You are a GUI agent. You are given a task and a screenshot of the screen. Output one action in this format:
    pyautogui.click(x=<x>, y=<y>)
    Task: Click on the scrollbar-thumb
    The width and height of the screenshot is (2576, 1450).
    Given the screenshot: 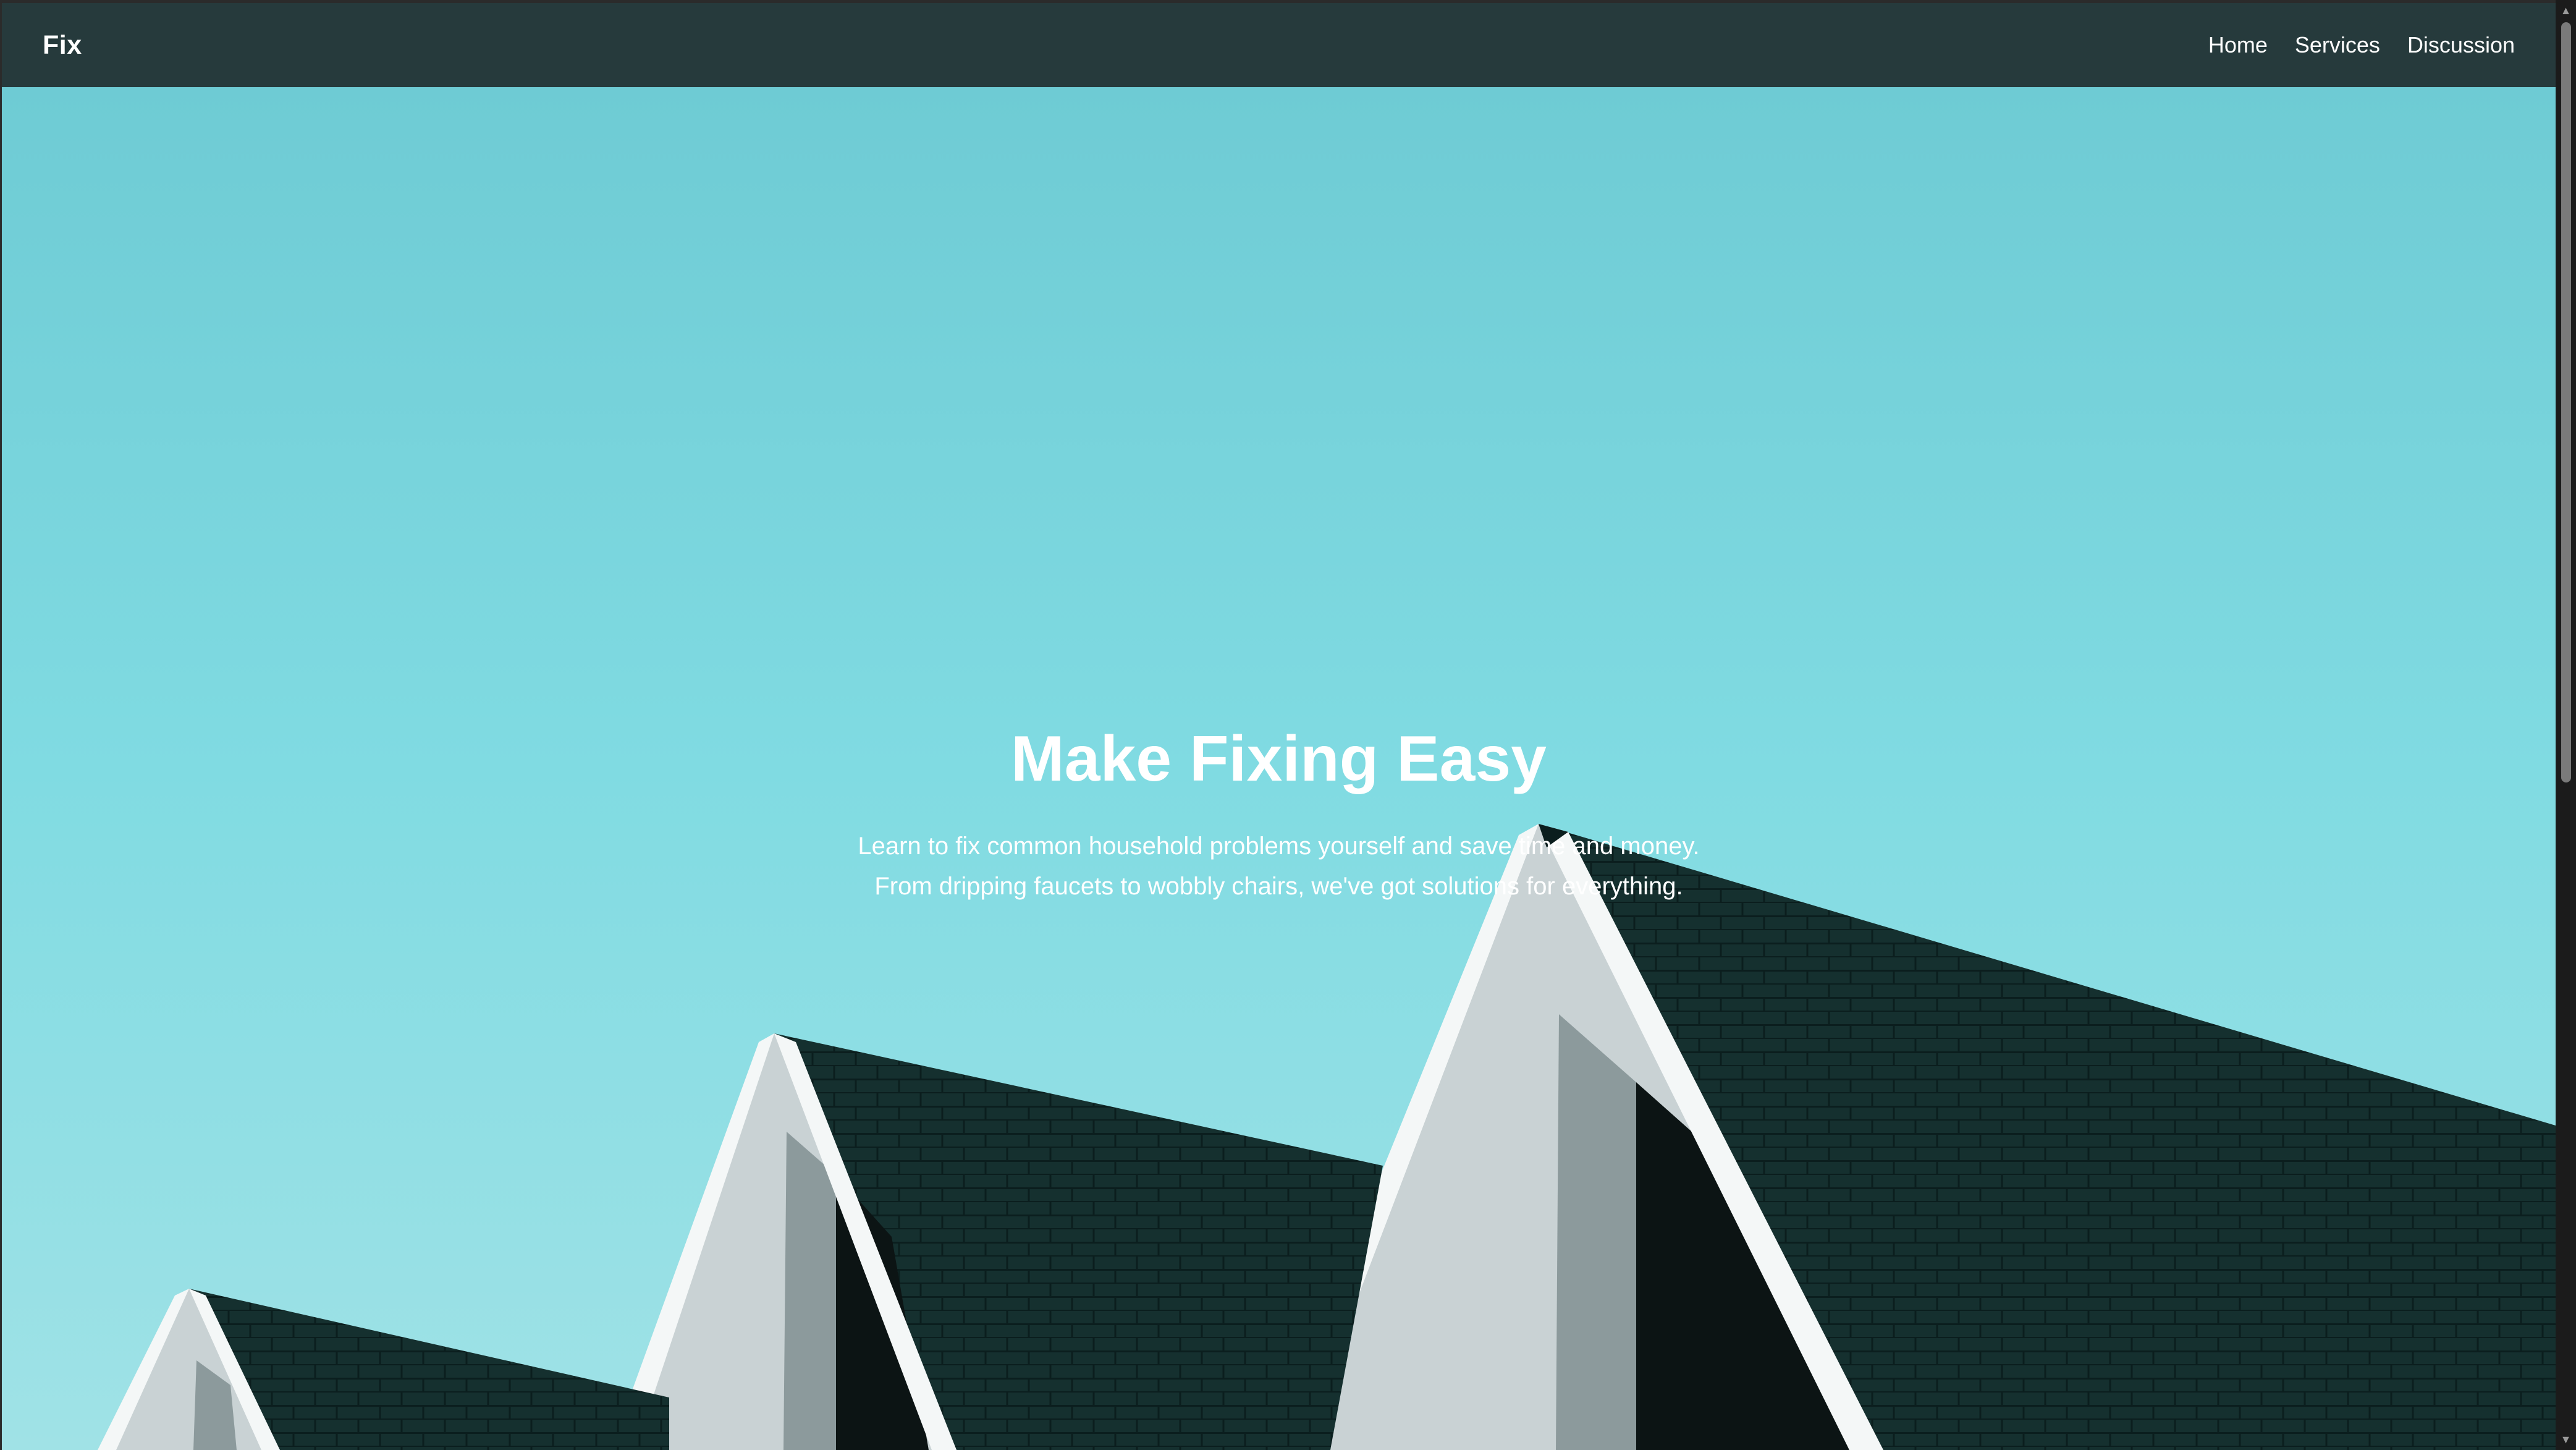 What is the action you would take?
    pyautogui.click(x=2566, y=402)
    